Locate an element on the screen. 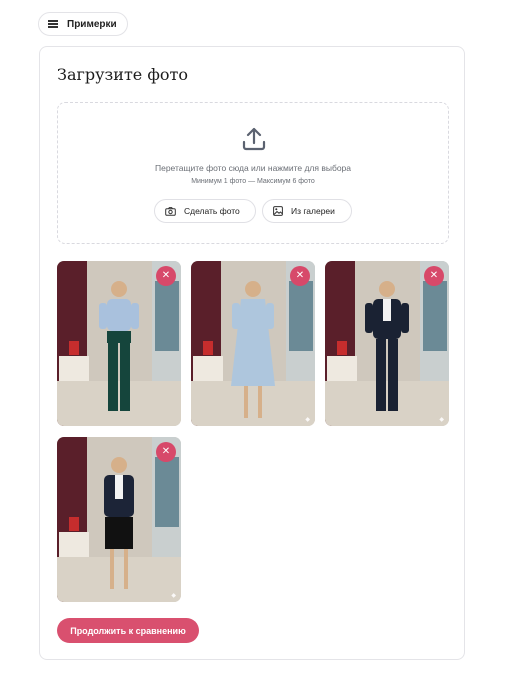 Image resolution: width=506 pixels, height=692 pixels. examples-button: Примерки is located at coordinates (83, 24).